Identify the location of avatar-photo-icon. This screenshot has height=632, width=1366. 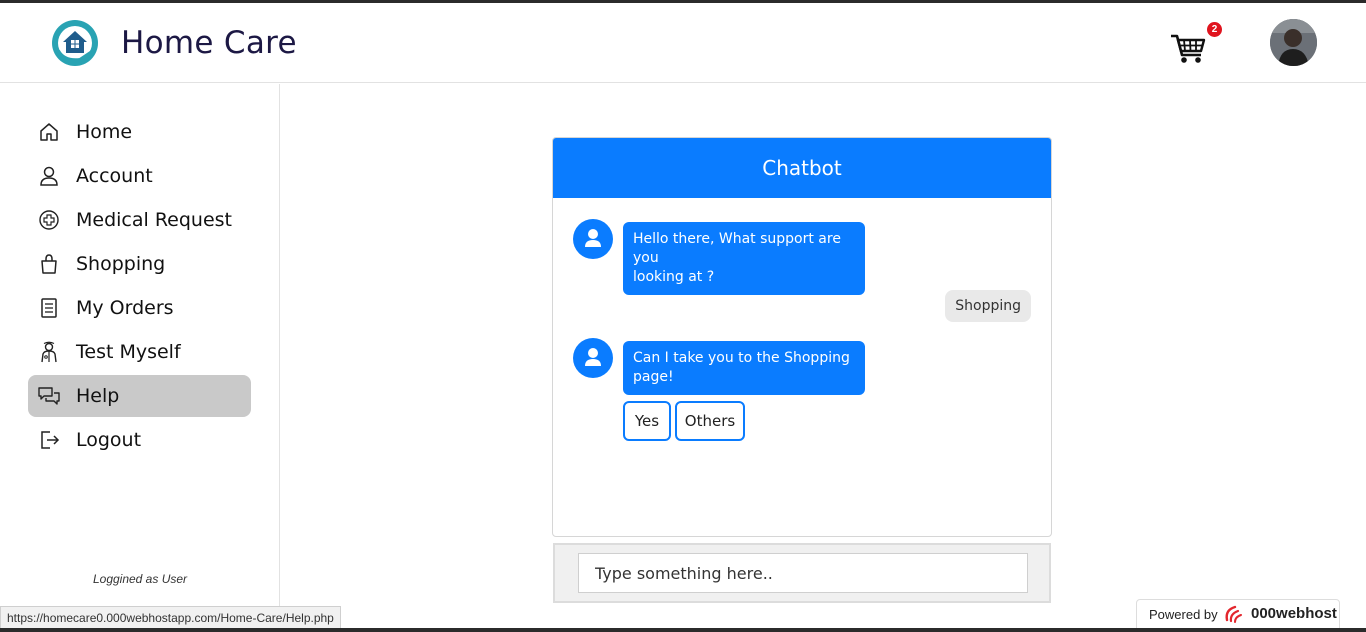
(1293, 42).